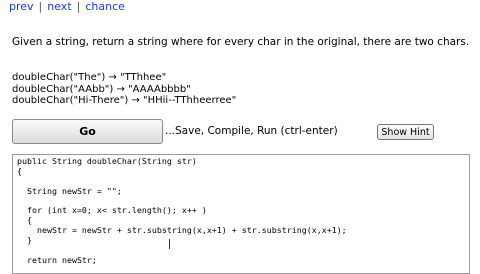 The width and height of the screenshot is (480, 274). I want to click on example-line: doubleChar("AAbb") → "AAAAbbbb", so click(101, 89).